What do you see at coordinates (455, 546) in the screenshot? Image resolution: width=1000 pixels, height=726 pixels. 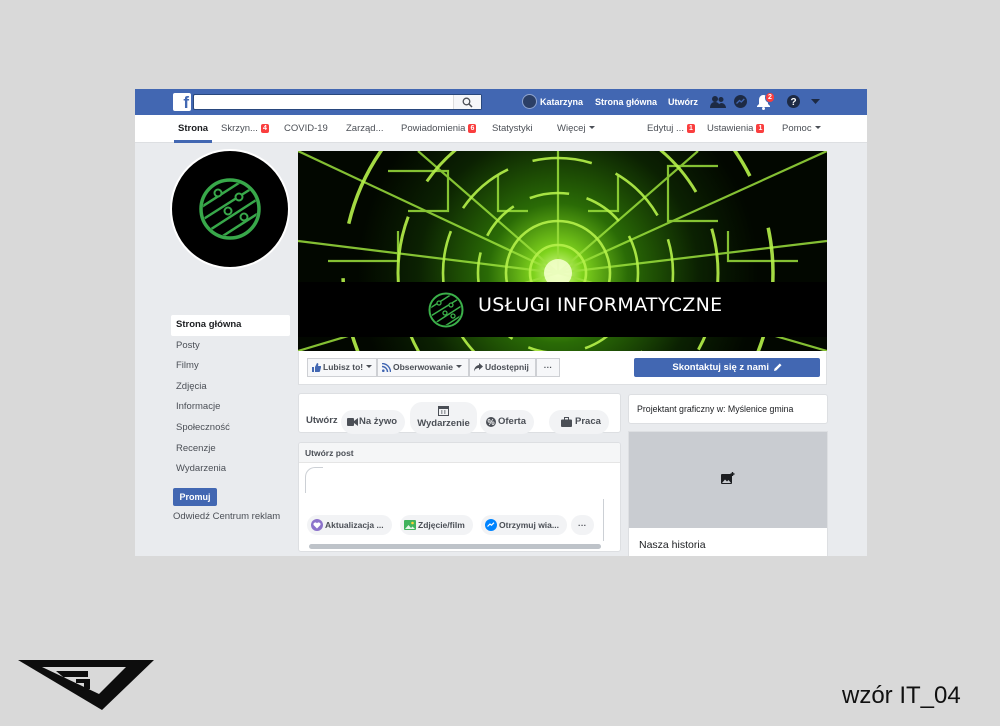 I see `horizontal-scrollbar` at bounding box center [455, 546].